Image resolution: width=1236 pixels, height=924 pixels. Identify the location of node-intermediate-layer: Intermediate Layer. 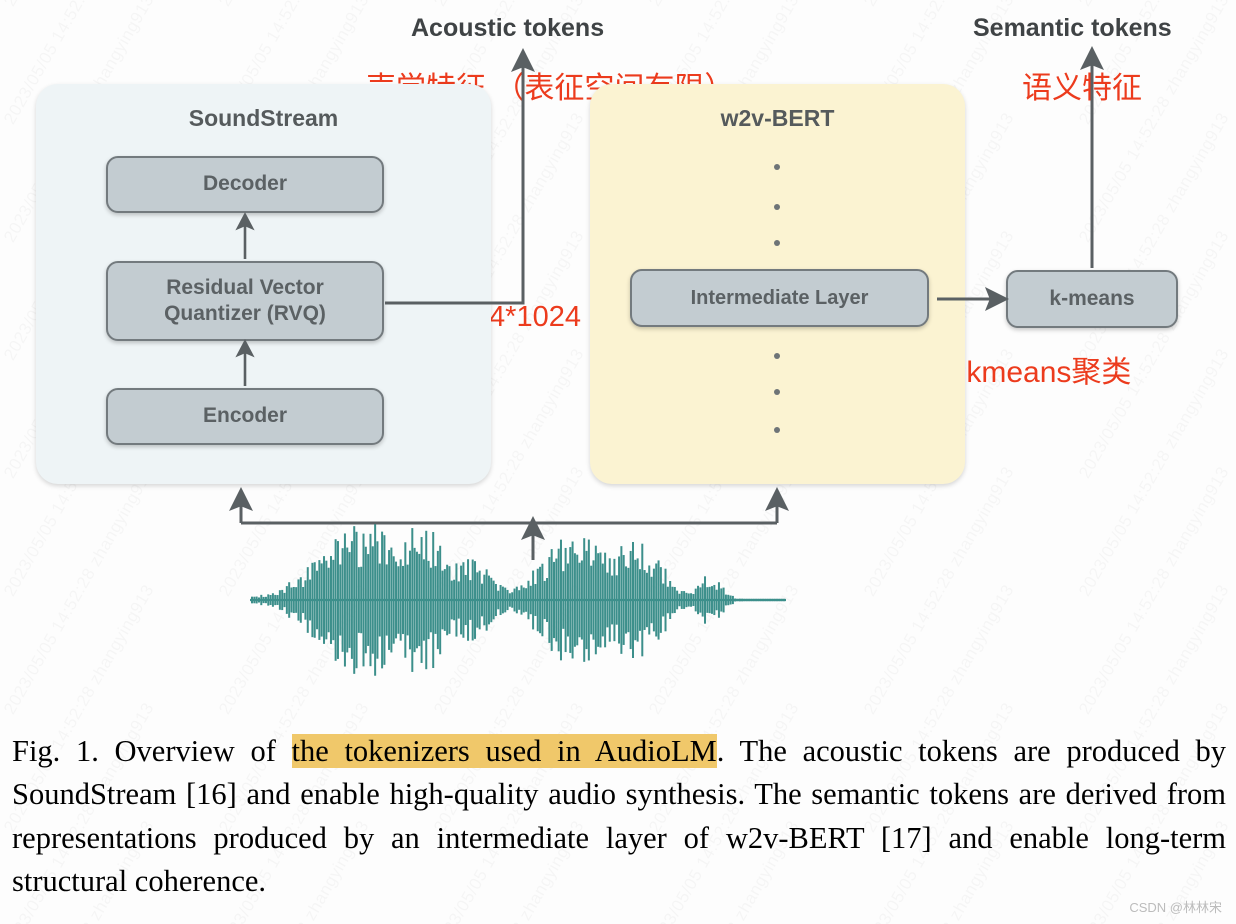
(779, 298).